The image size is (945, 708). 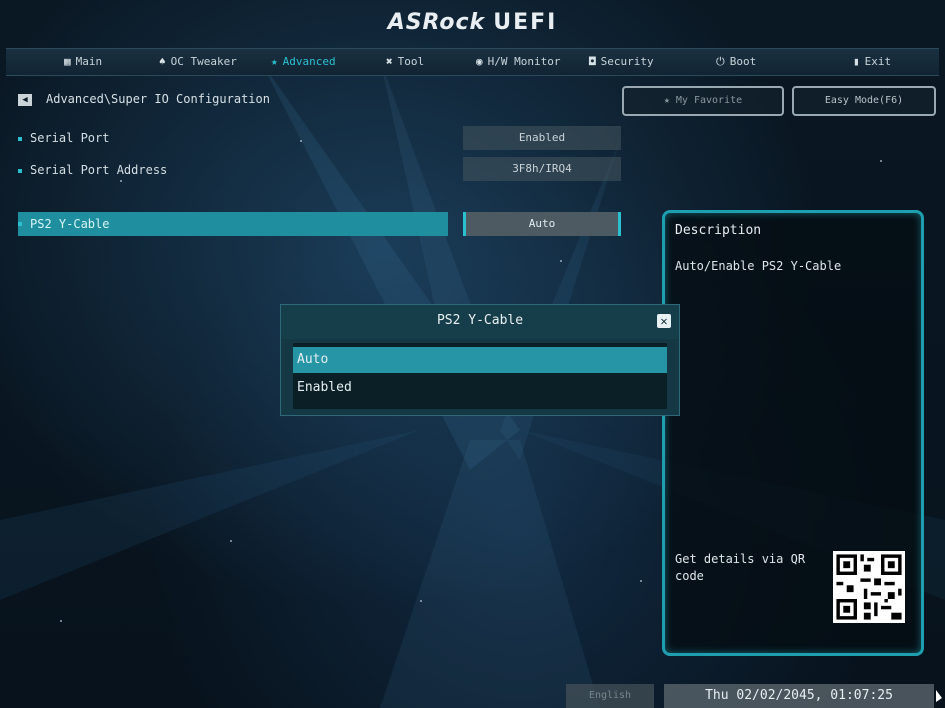 I want to click on option-list: Auto Enabled, so click(x=480, y=376).